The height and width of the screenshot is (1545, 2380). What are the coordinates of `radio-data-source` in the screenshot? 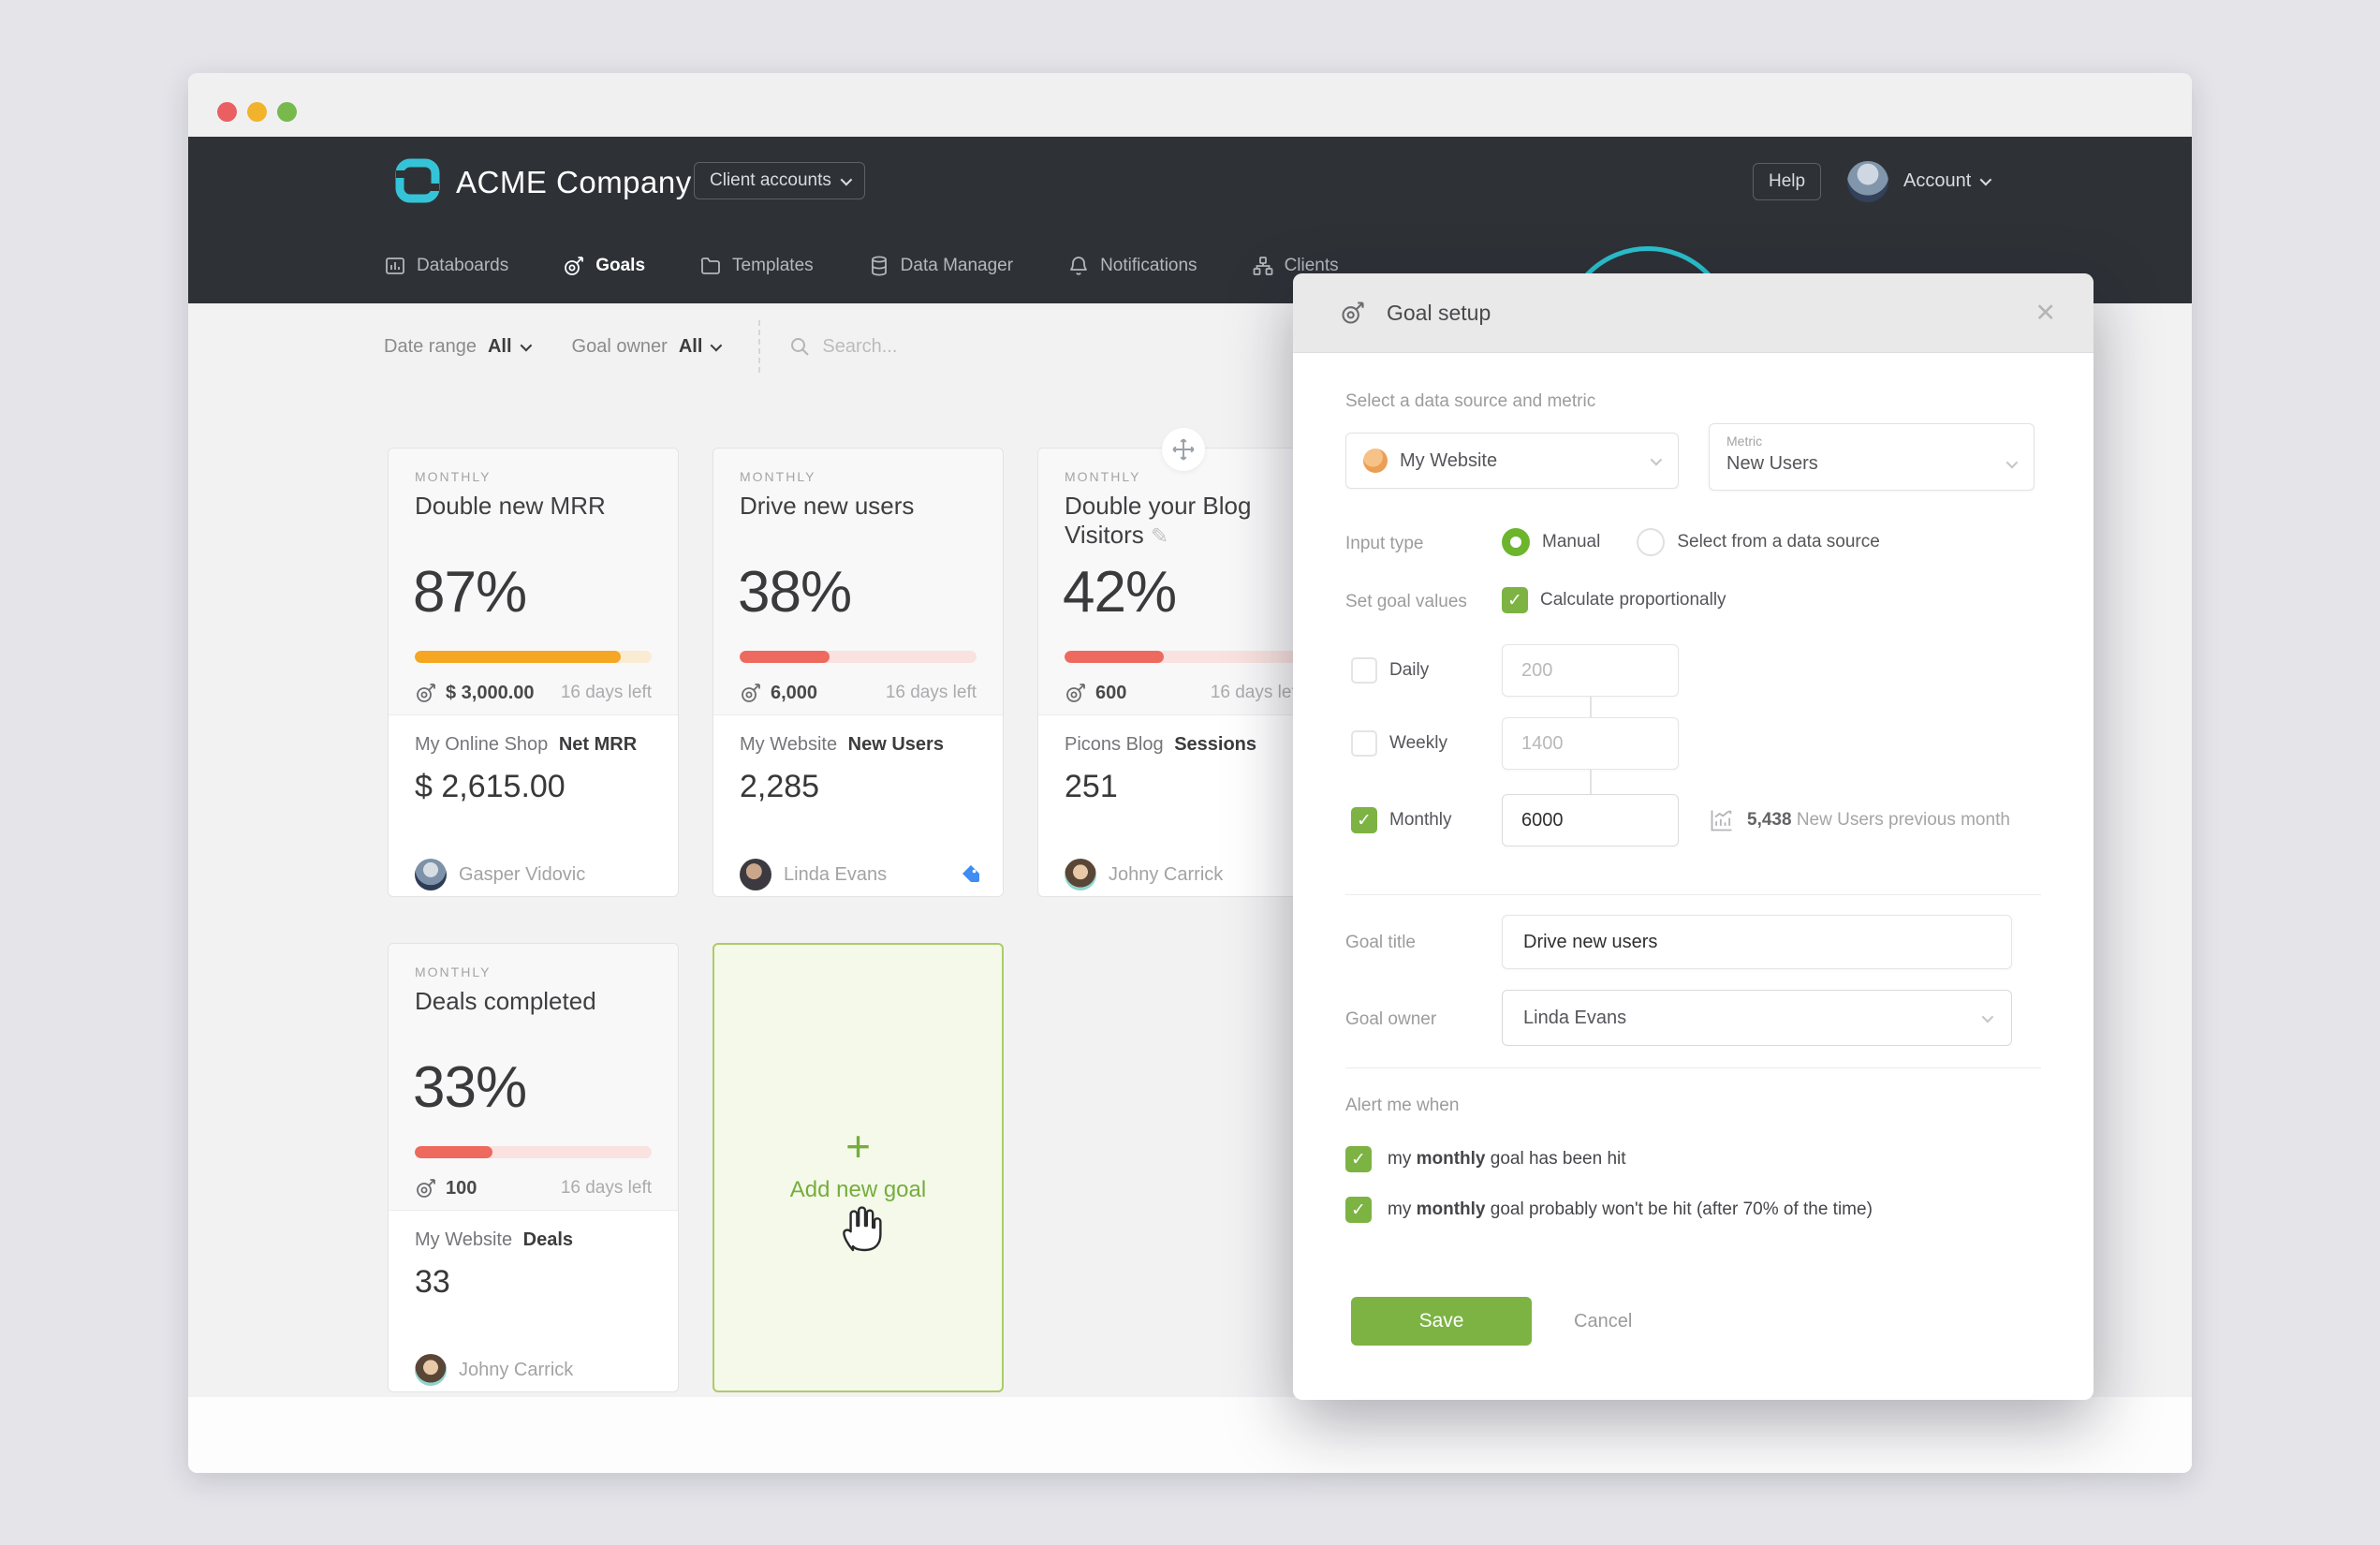 It's located at (1651, 542).